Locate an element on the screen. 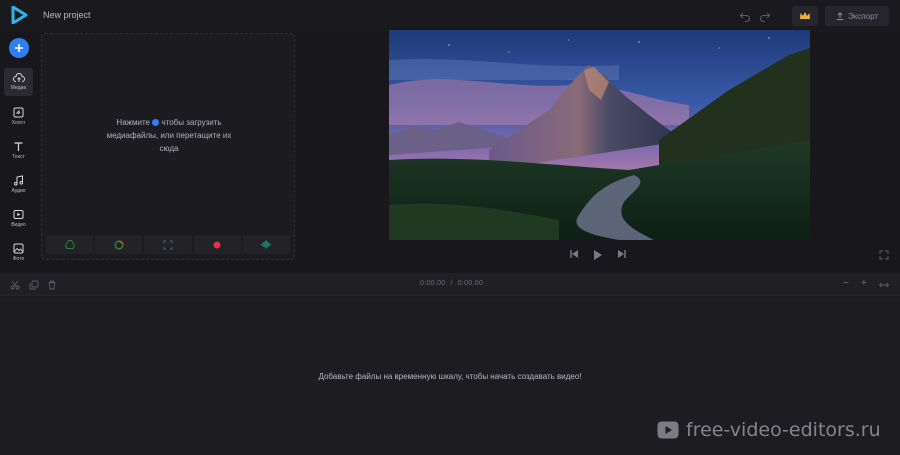  sidebar-item-video: Видео is located at coordinates (18, 218).